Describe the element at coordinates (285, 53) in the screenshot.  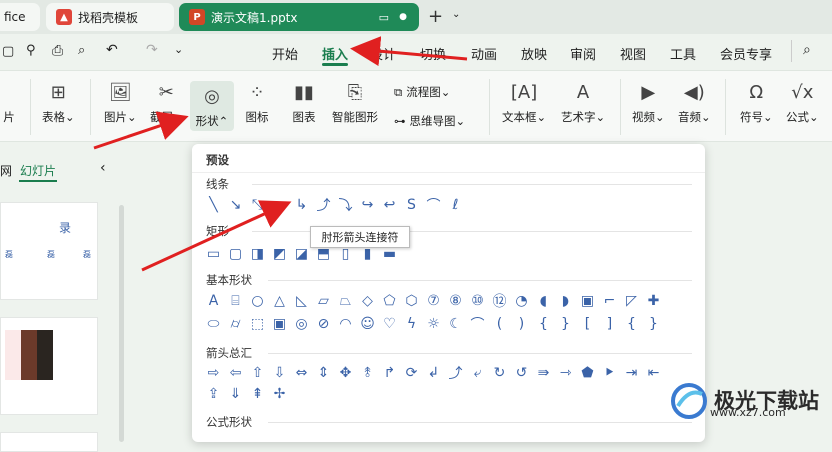
I see `menu-home: 开始` at that location.